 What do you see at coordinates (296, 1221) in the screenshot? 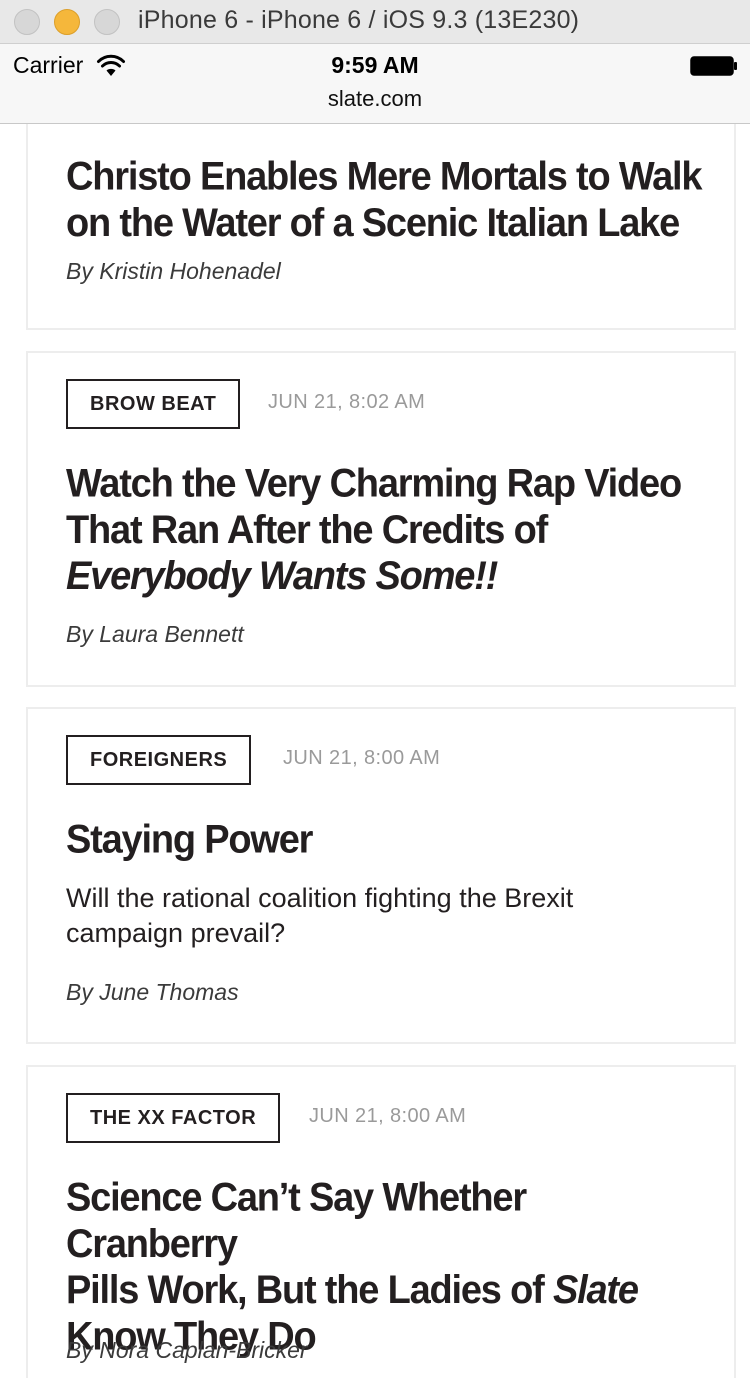
I see `headline-line: Science Can’t Say Whether Cranberry` at bounding box center [296, 1221].